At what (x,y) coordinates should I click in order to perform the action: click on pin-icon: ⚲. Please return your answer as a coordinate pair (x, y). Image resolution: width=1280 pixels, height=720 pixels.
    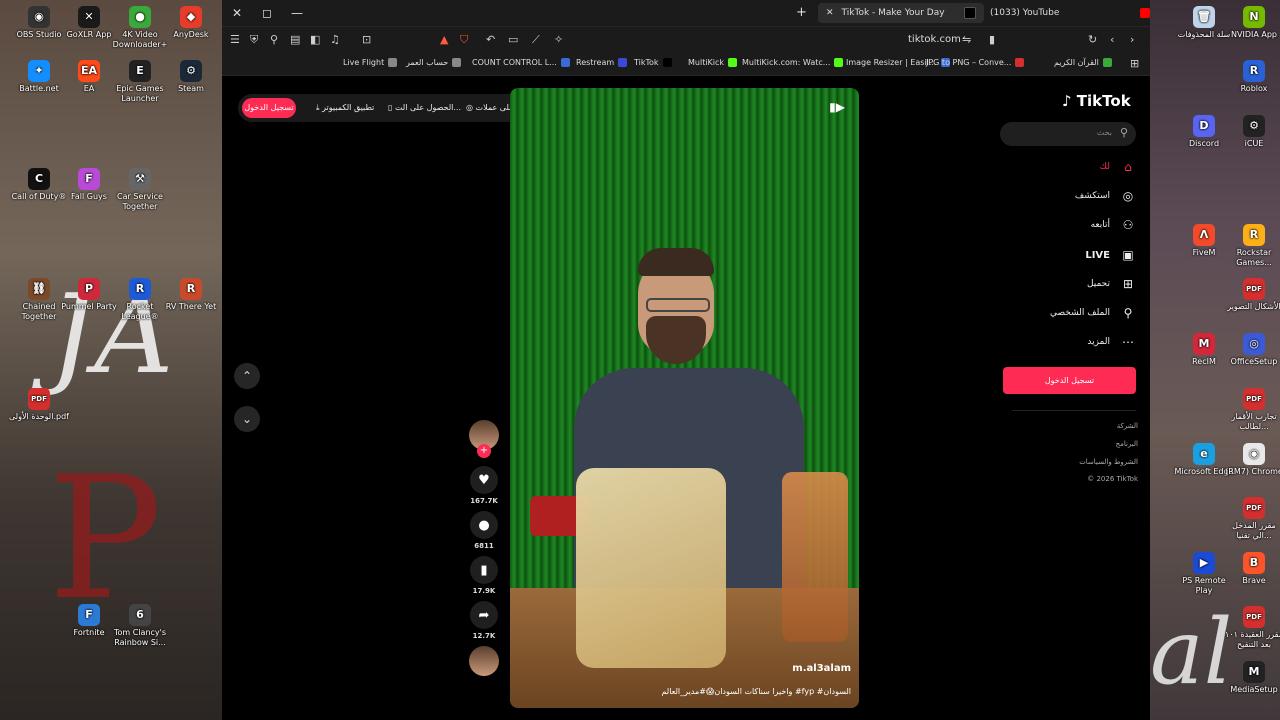
    Looking at the image, I should click on (274, 39).